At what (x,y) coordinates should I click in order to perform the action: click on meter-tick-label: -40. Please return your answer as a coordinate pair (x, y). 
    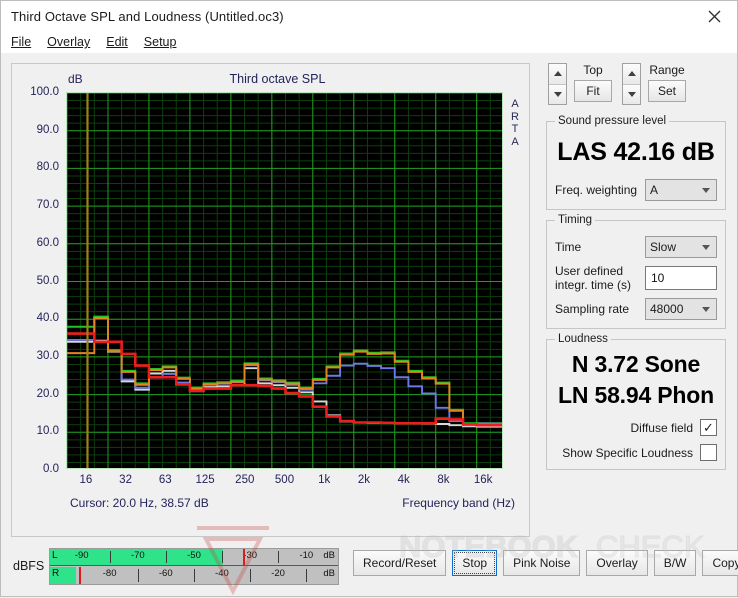
    Looking at the image, I should click on (222, 573).